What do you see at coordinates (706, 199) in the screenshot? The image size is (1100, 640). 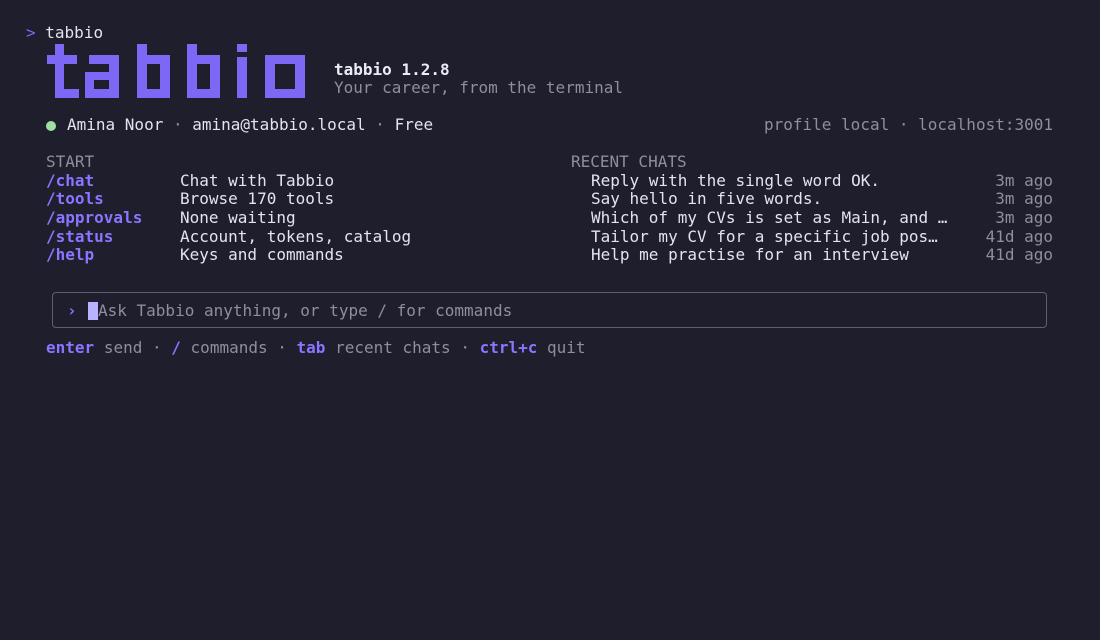 I see `recent-chat-title: Say hello in five words.` at bounding box center [706, 199].